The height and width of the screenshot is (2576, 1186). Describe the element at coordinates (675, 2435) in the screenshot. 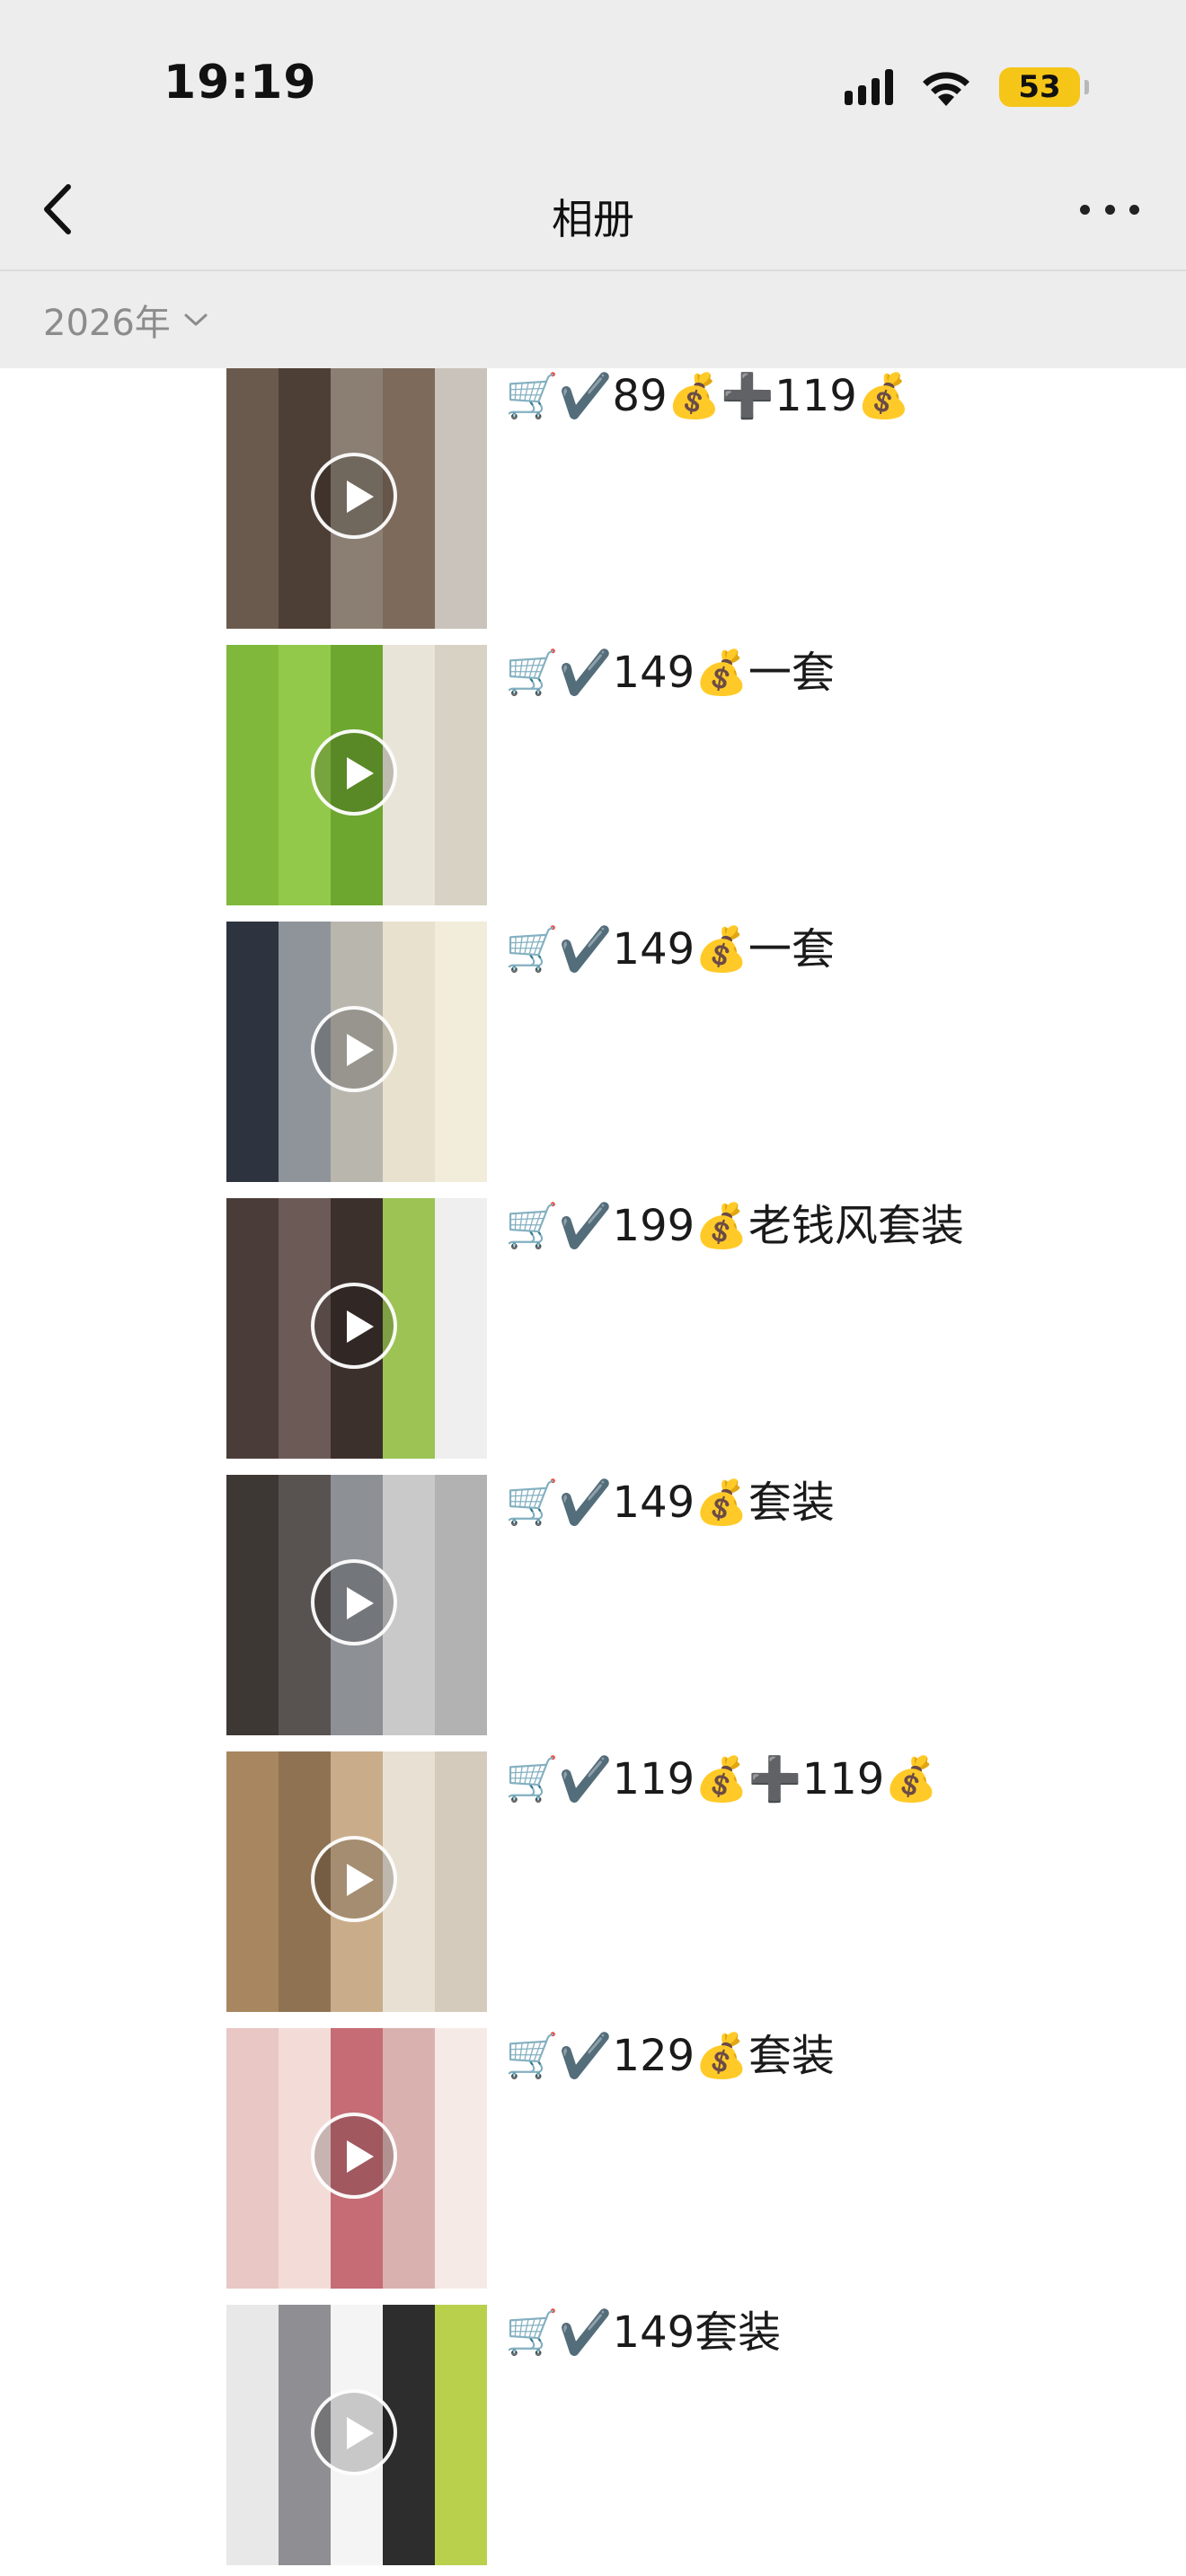

I see `post-item: 🛒✔️149套装` at that location.